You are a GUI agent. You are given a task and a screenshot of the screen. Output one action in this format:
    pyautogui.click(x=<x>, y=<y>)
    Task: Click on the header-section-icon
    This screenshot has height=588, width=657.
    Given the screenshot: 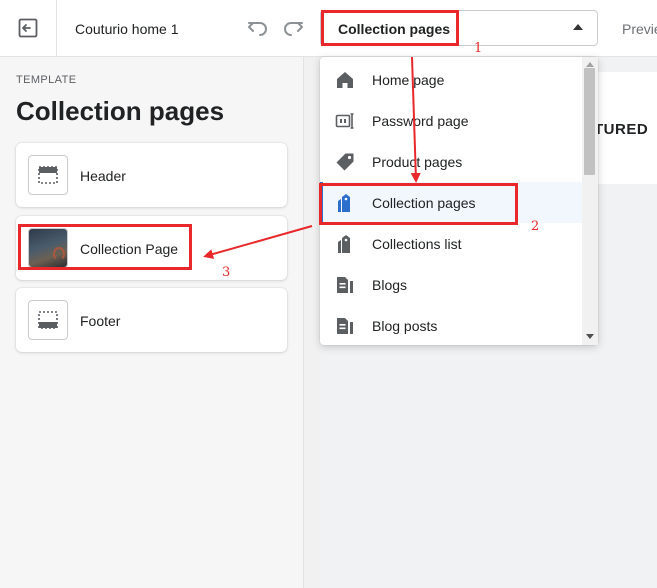 What is the action you would take?
    pyautogui.click(x=48, y=175)
    